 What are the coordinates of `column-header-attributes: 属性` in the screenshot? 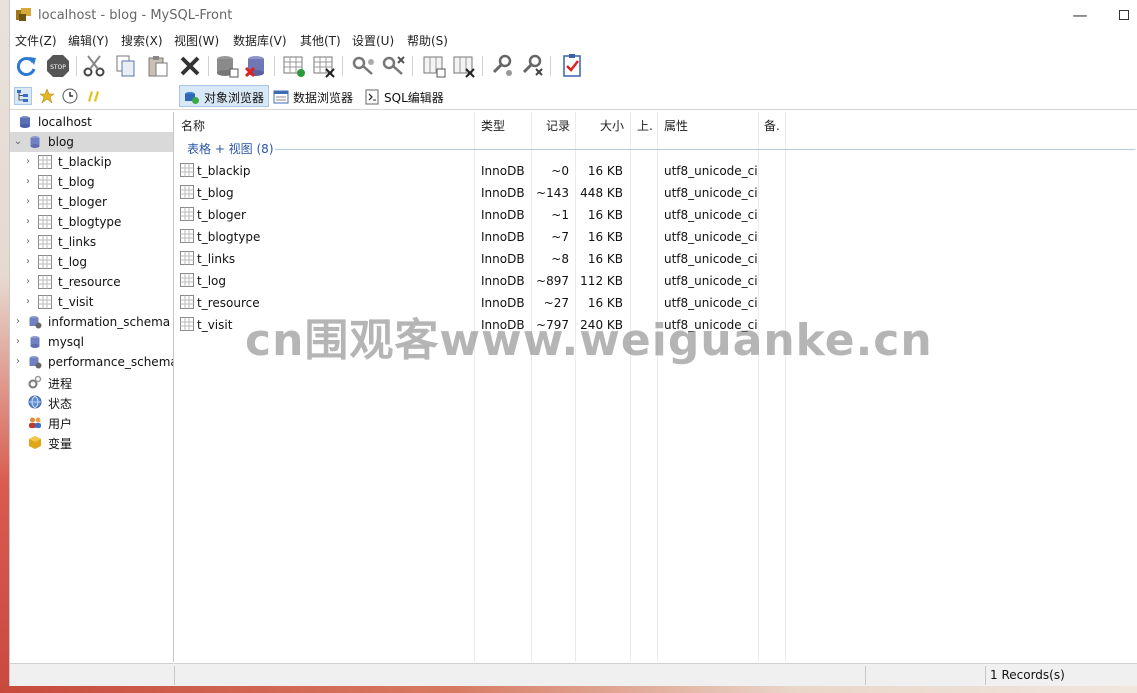 It's located at (676, 125).